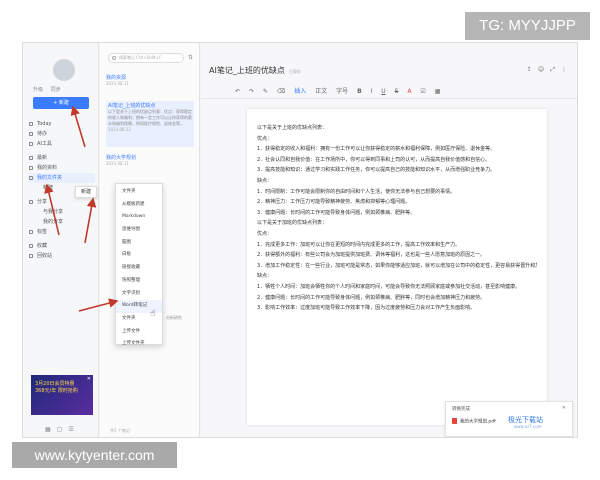 The height and width of the screenshot is (480, 600). I want to click on arrow-to-word-to-note, so click(98, 305).